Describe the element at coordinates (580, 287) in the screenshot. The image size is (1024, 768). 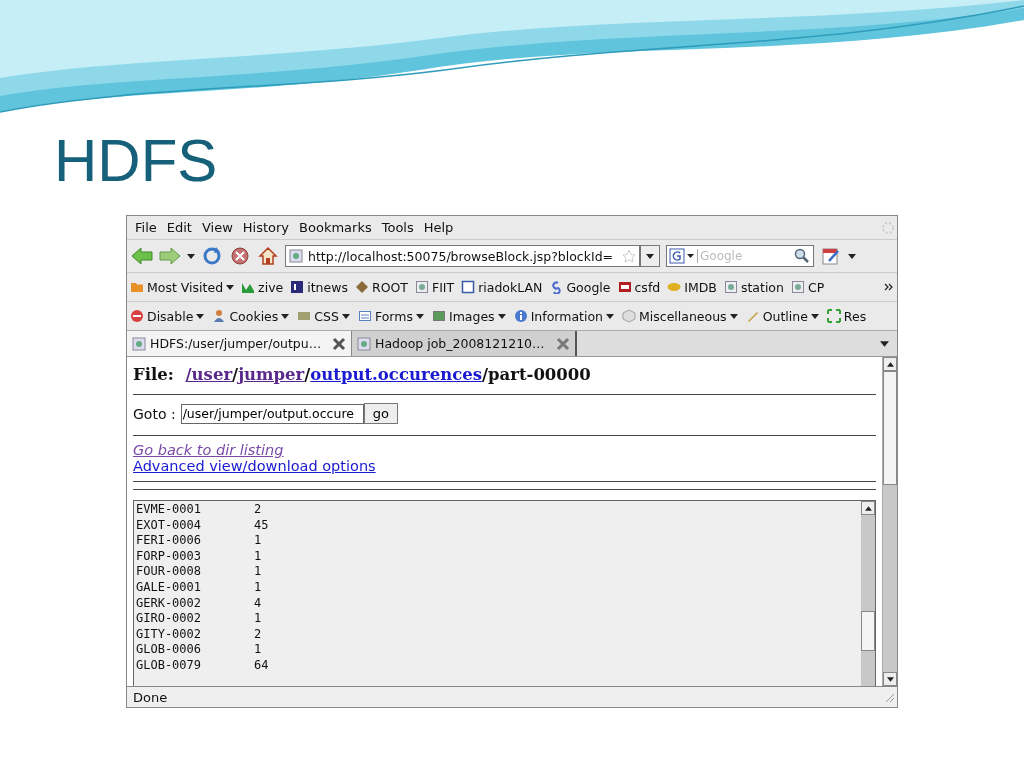
I see `bookmark-item: Google` at that location.